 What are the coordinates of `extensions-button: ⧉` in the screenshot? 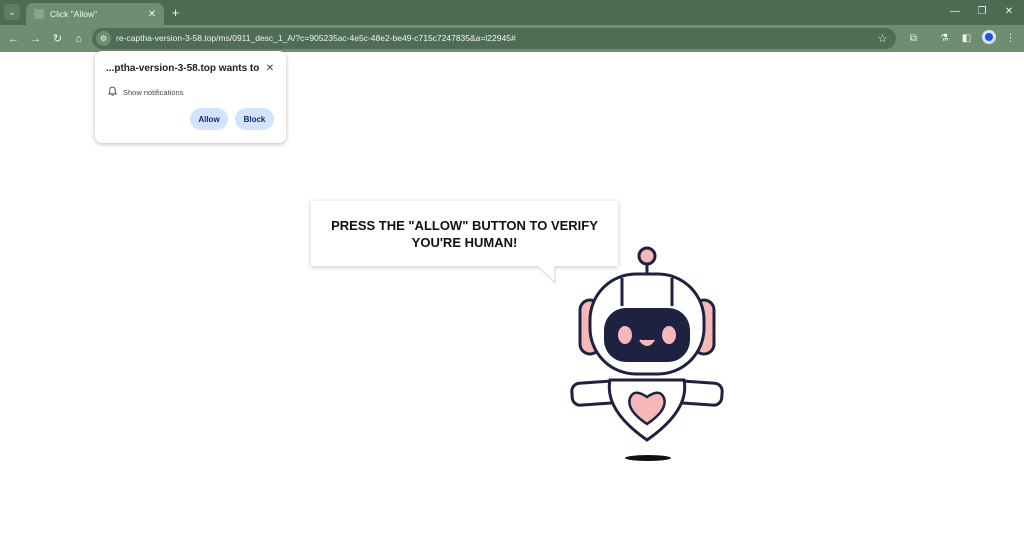 It's located at (913, 38).